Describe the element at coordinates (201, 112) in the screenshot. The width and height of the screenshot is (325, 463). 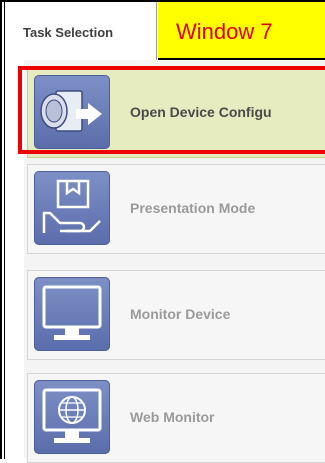
I see `task-label: Open Device Configu` at that location.